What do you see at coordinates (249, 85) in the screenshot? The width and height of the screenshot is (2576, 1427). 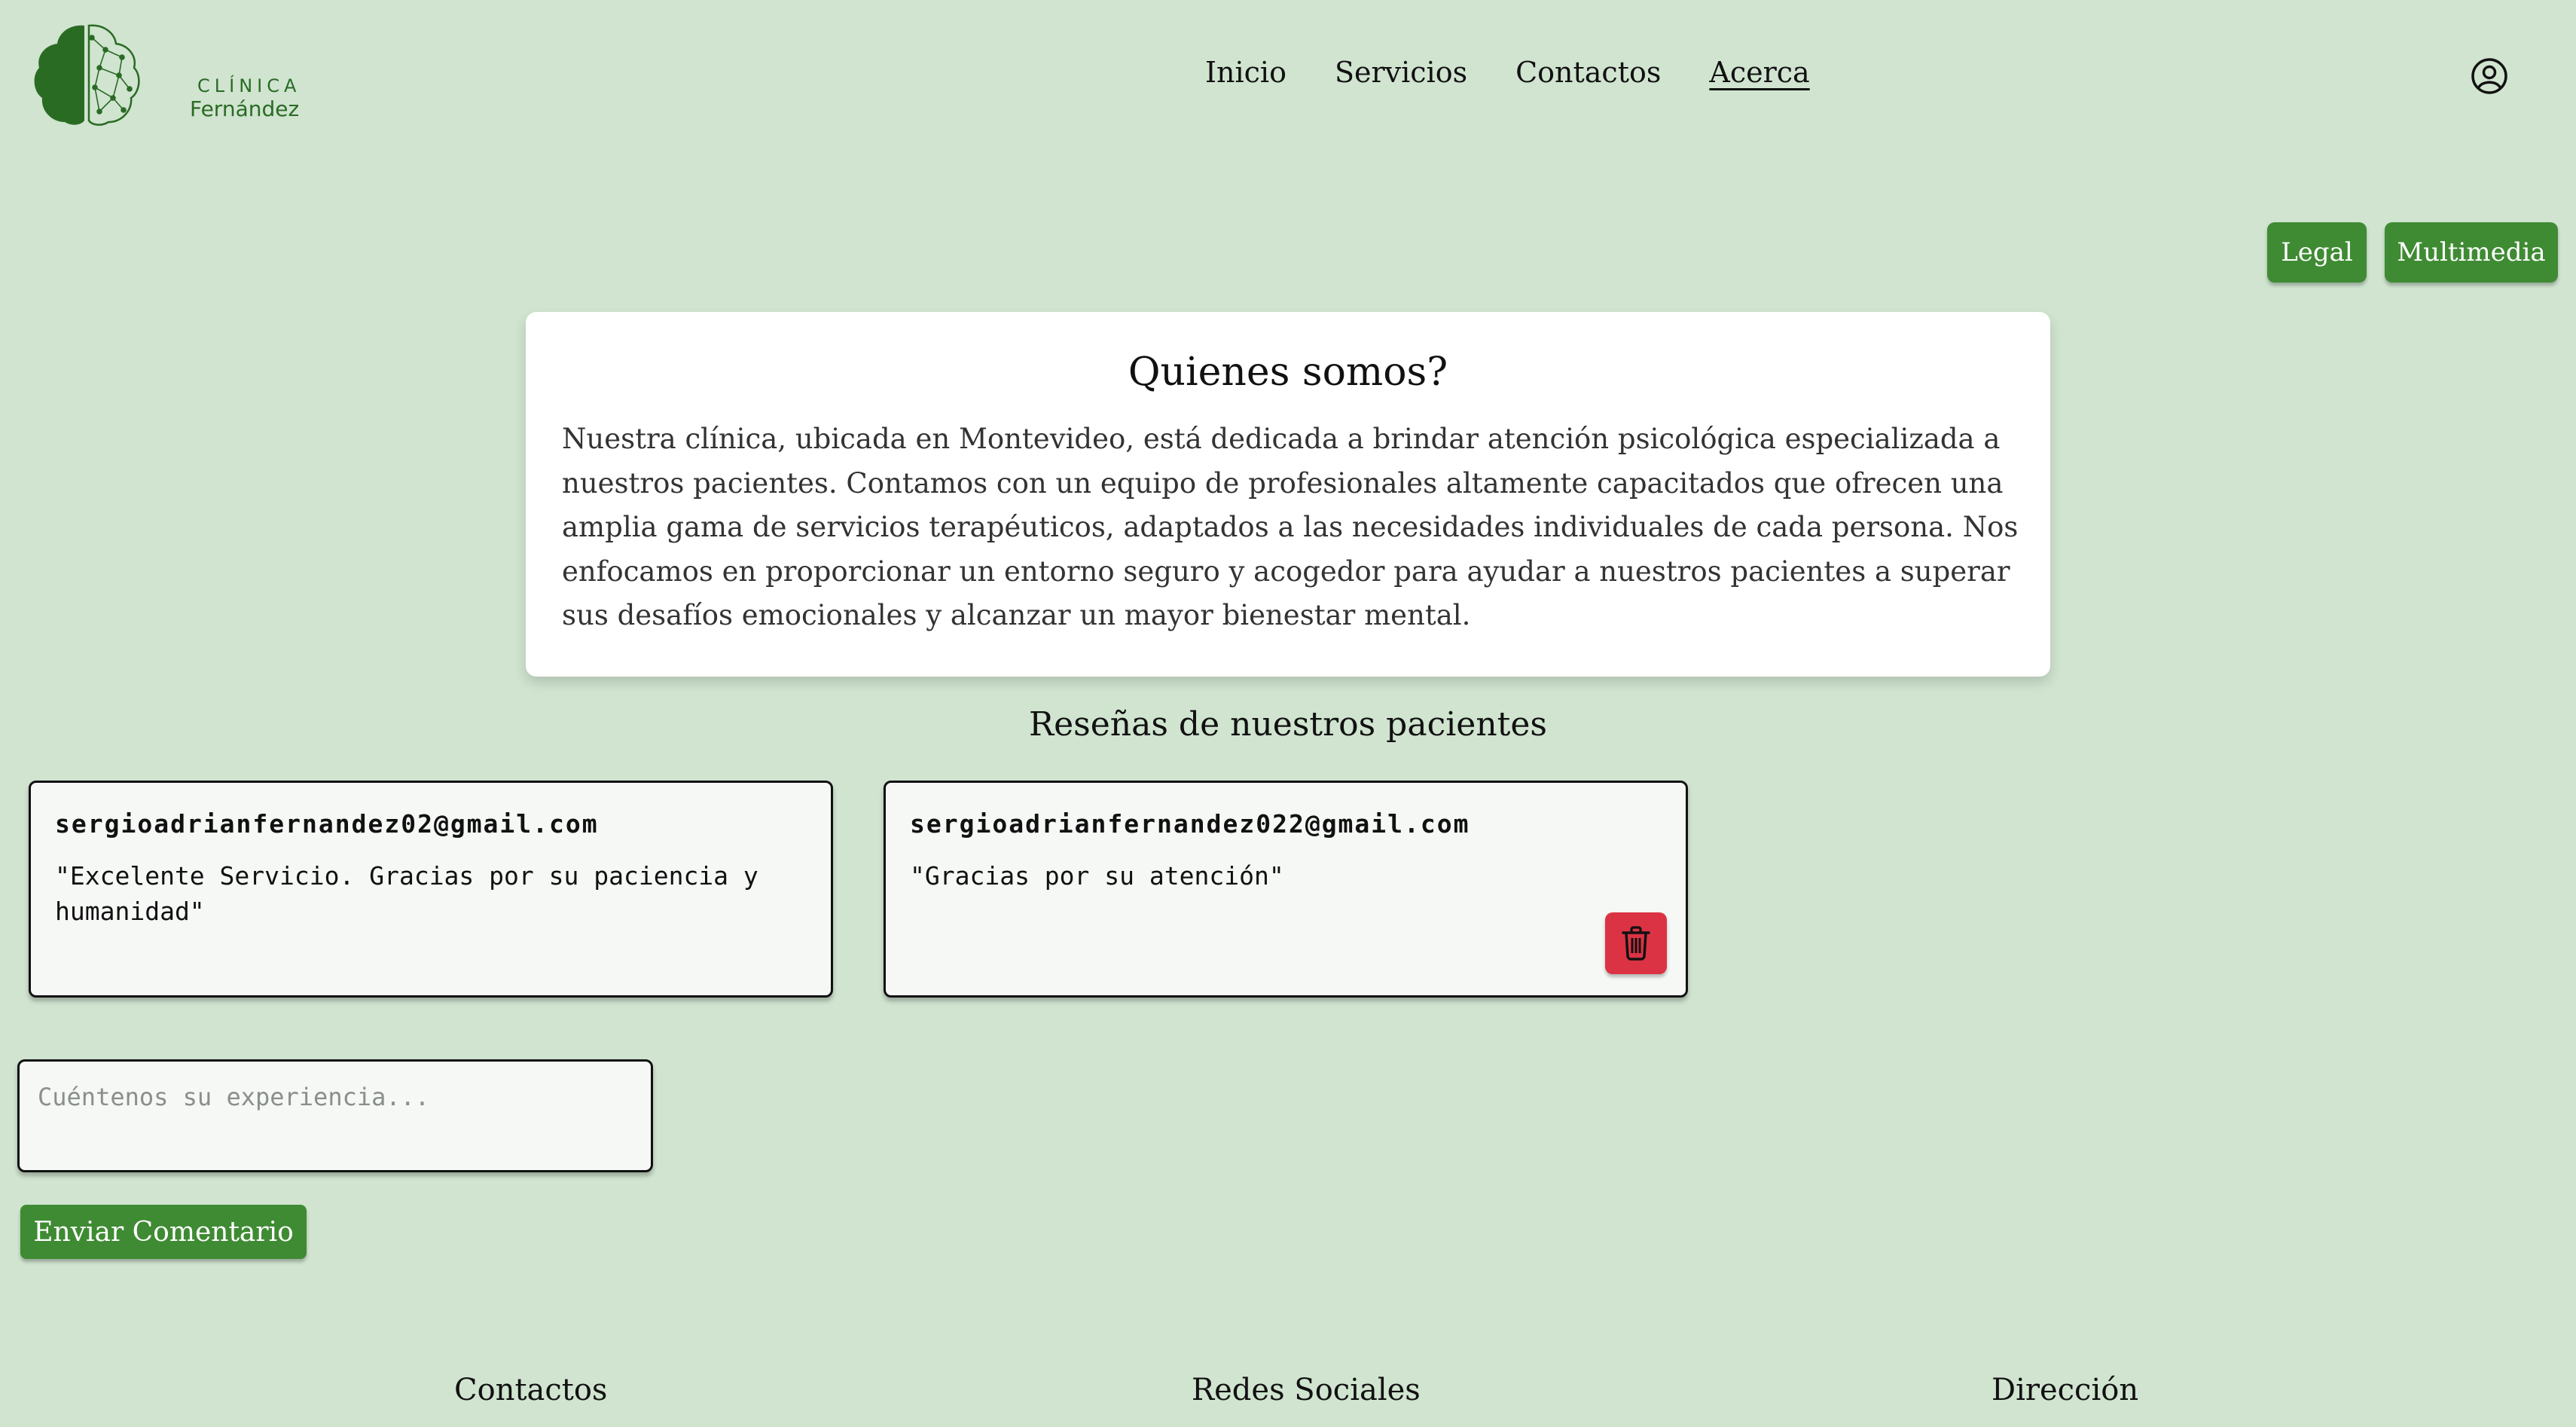 I see `brand-line-1: CLÍNICA` at bounding box center [249, 85].